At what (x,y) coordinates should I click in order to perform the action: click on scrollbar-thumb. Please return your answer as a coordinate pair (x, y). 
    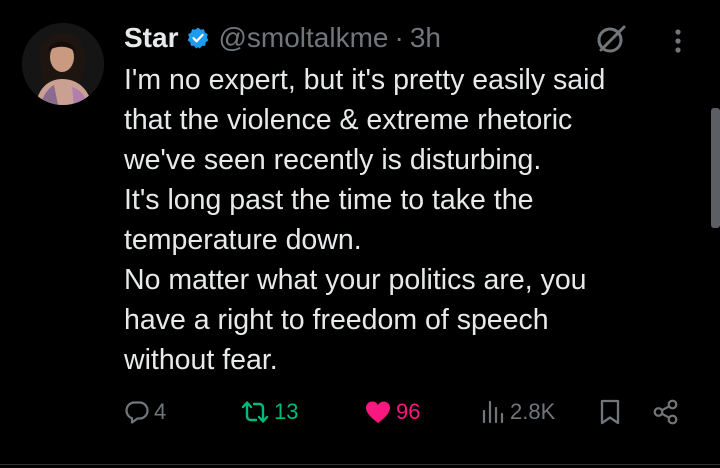
    Looking at the image, I should click on (715, 168).